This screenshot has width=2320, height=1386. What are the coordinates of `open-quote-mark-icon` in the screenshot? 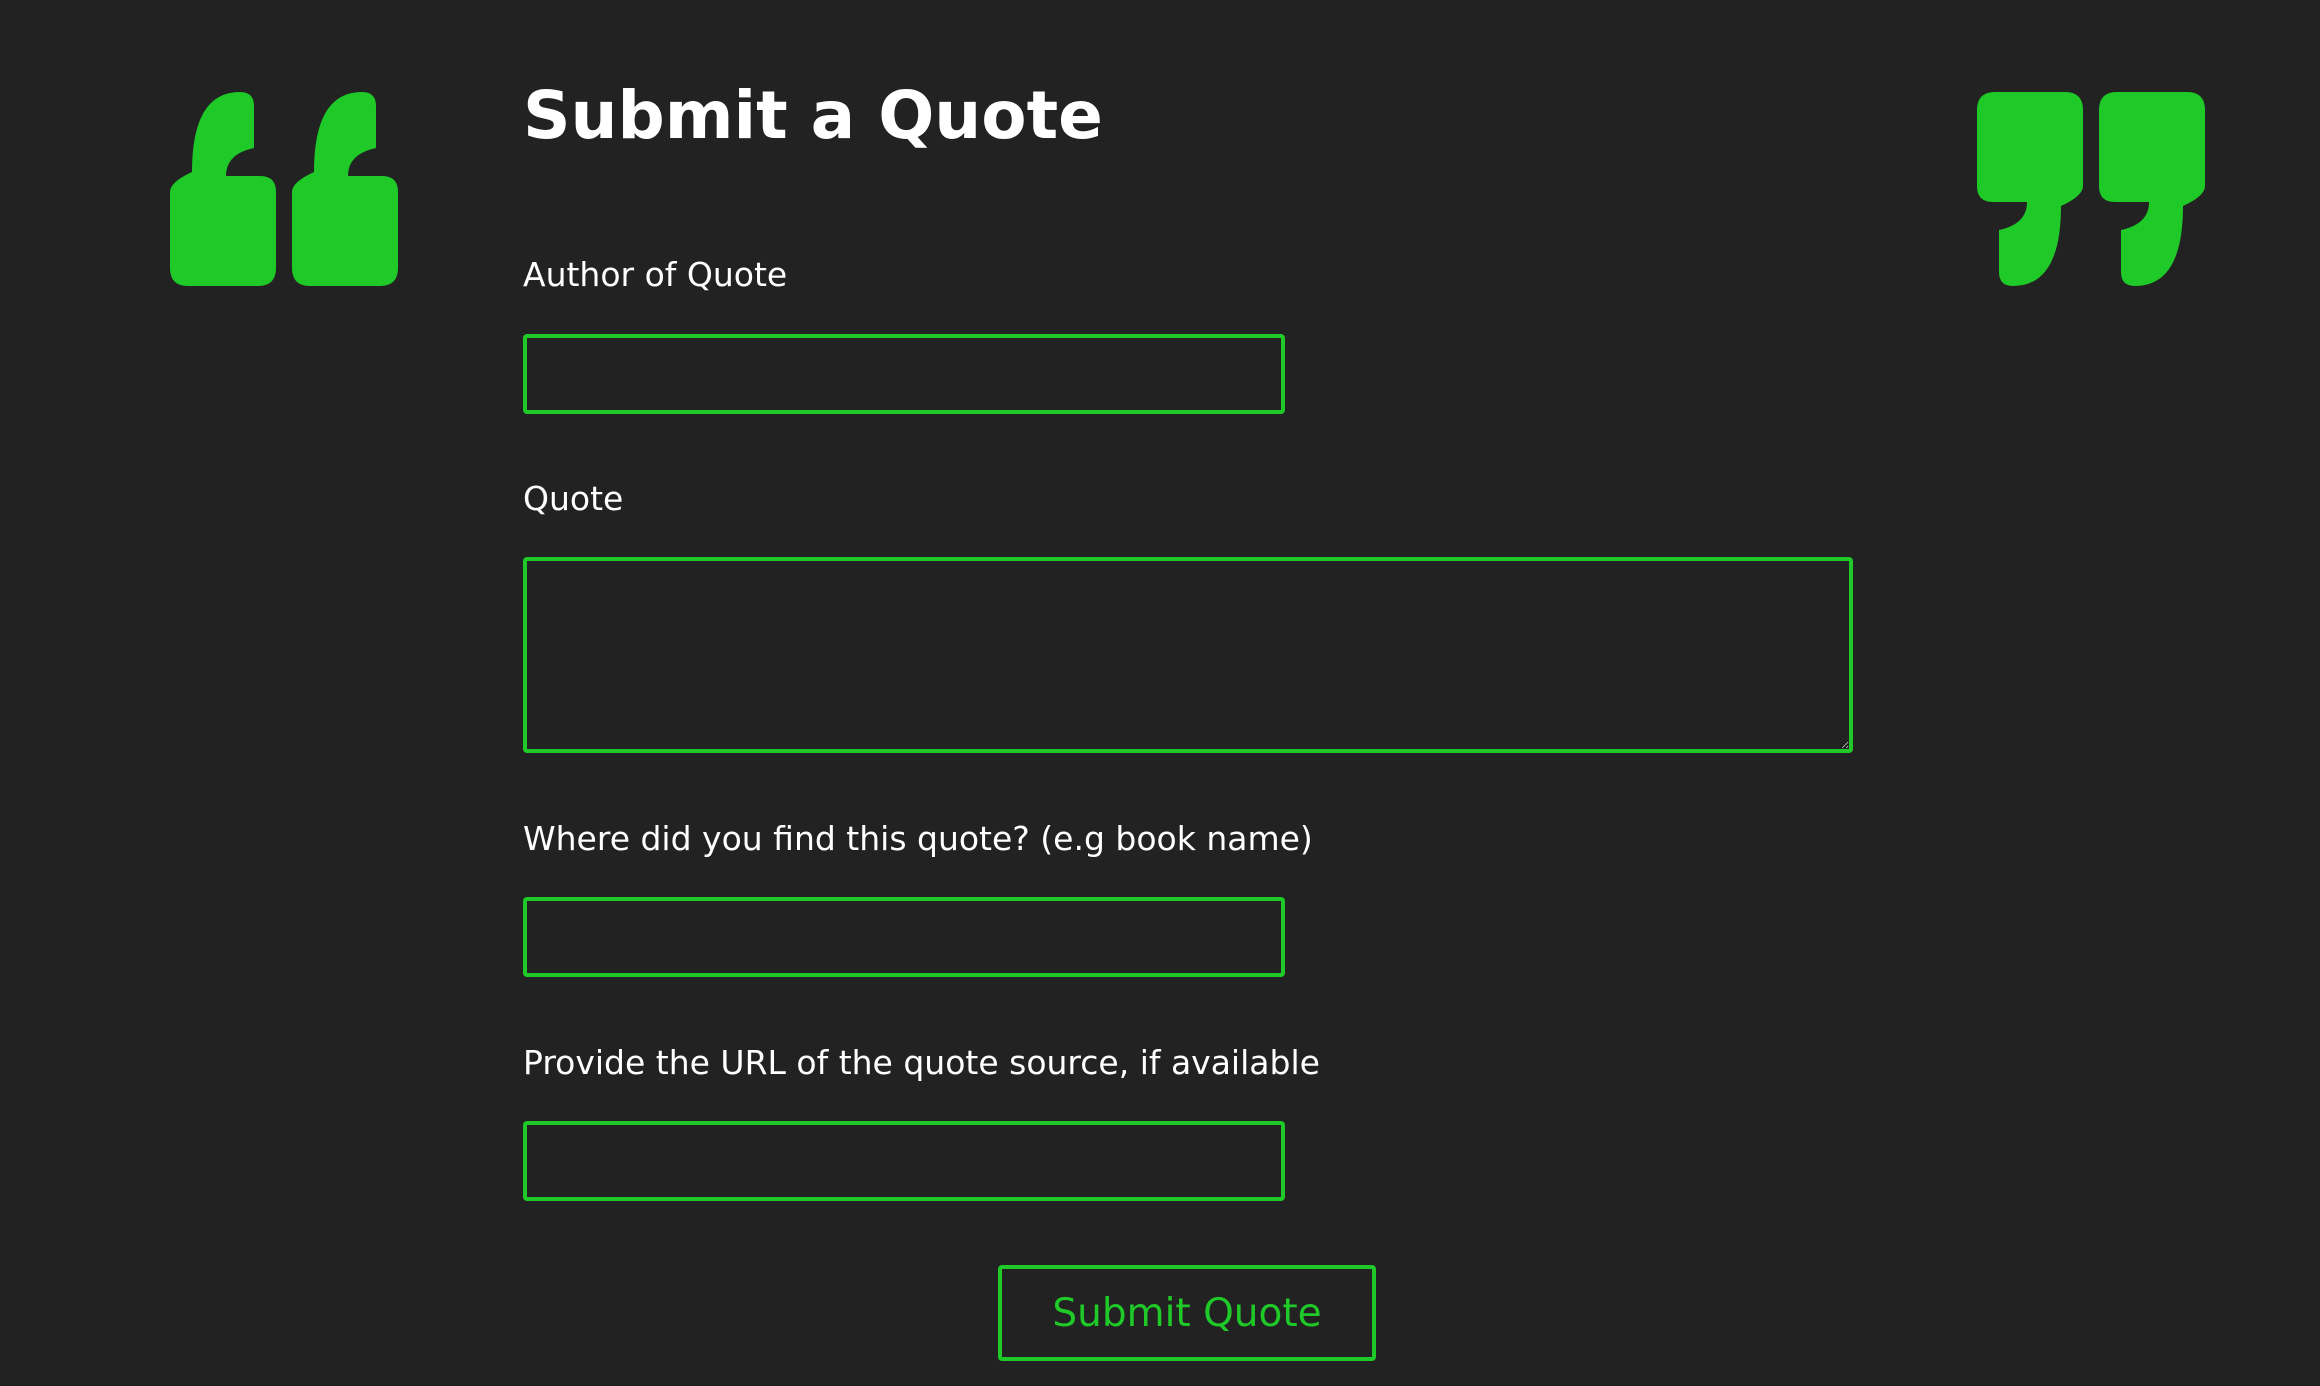 It's located at (284, 189).